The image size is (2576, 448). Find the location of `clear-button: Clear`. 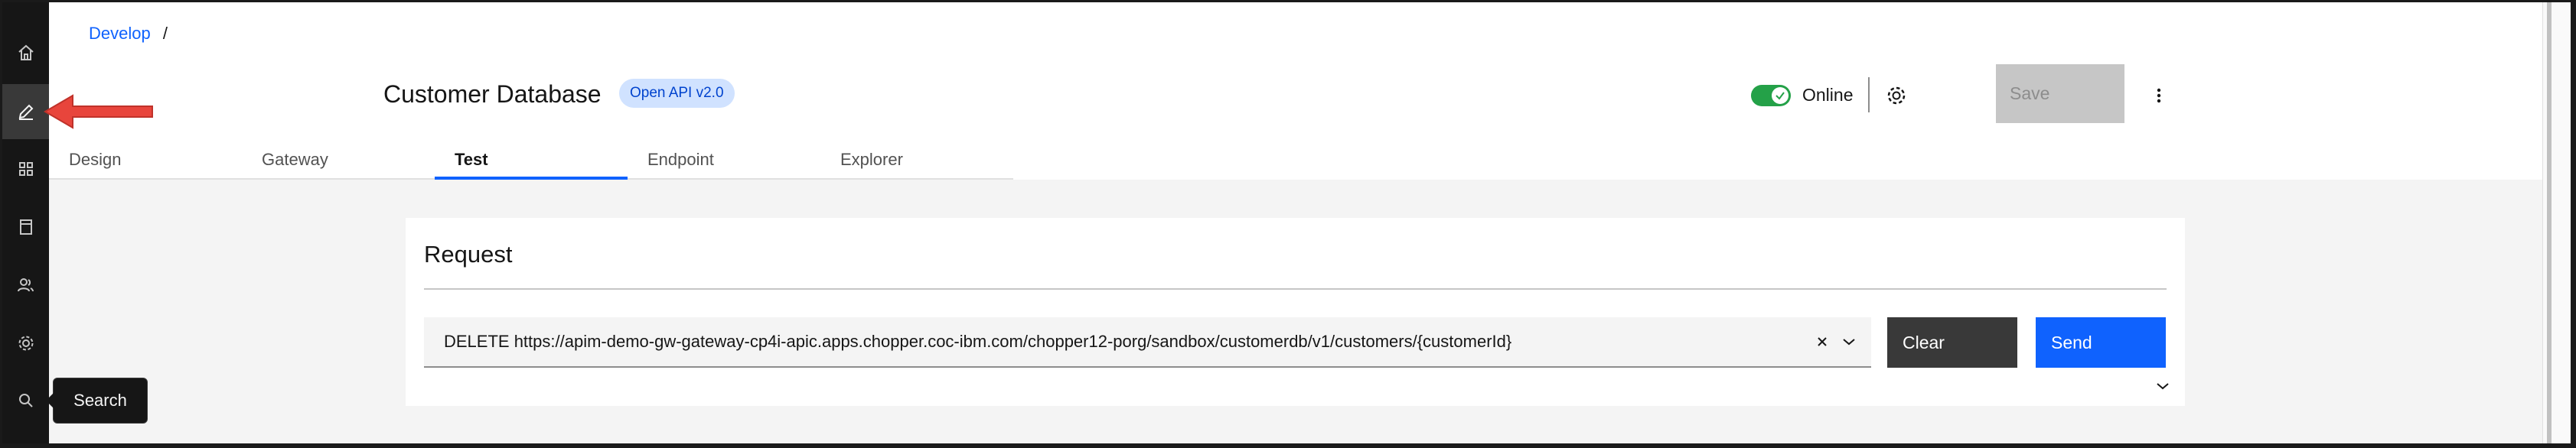

clear-button: Clear is located at coordinates (1952, 342).